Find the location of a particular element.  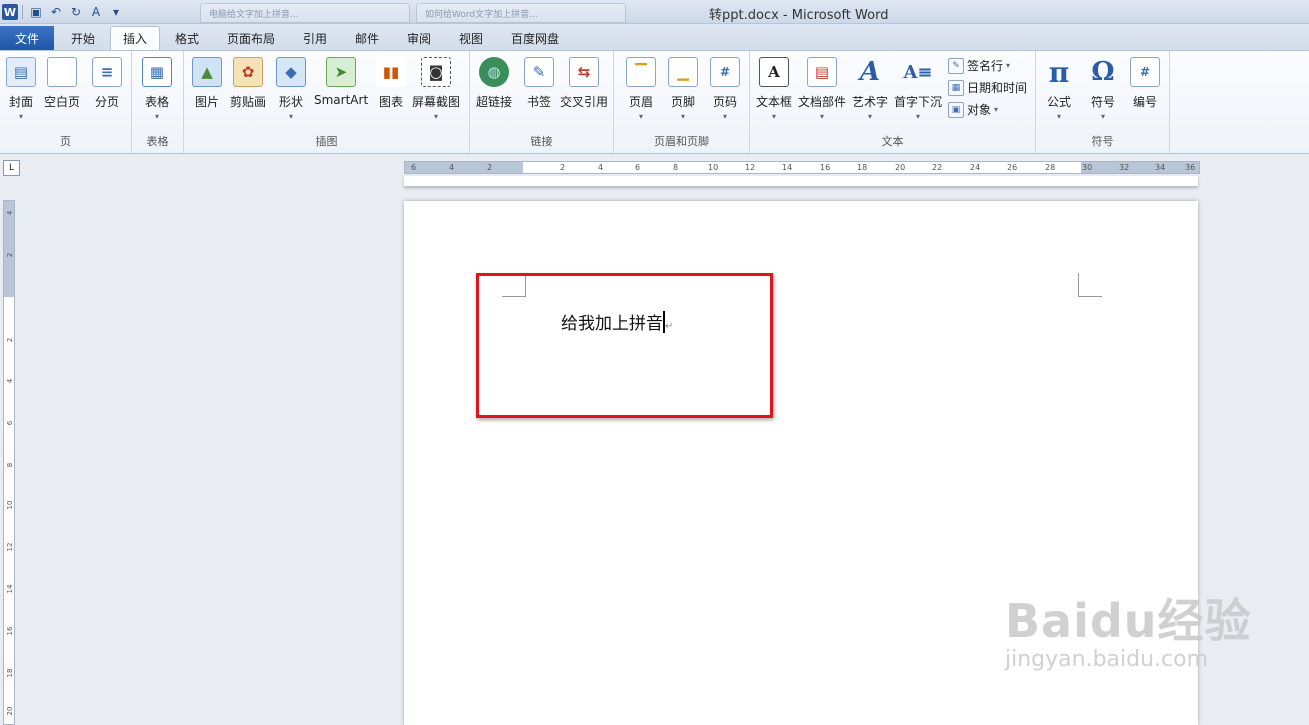

tab-file: 文件 is located at coordinates (27, 38).